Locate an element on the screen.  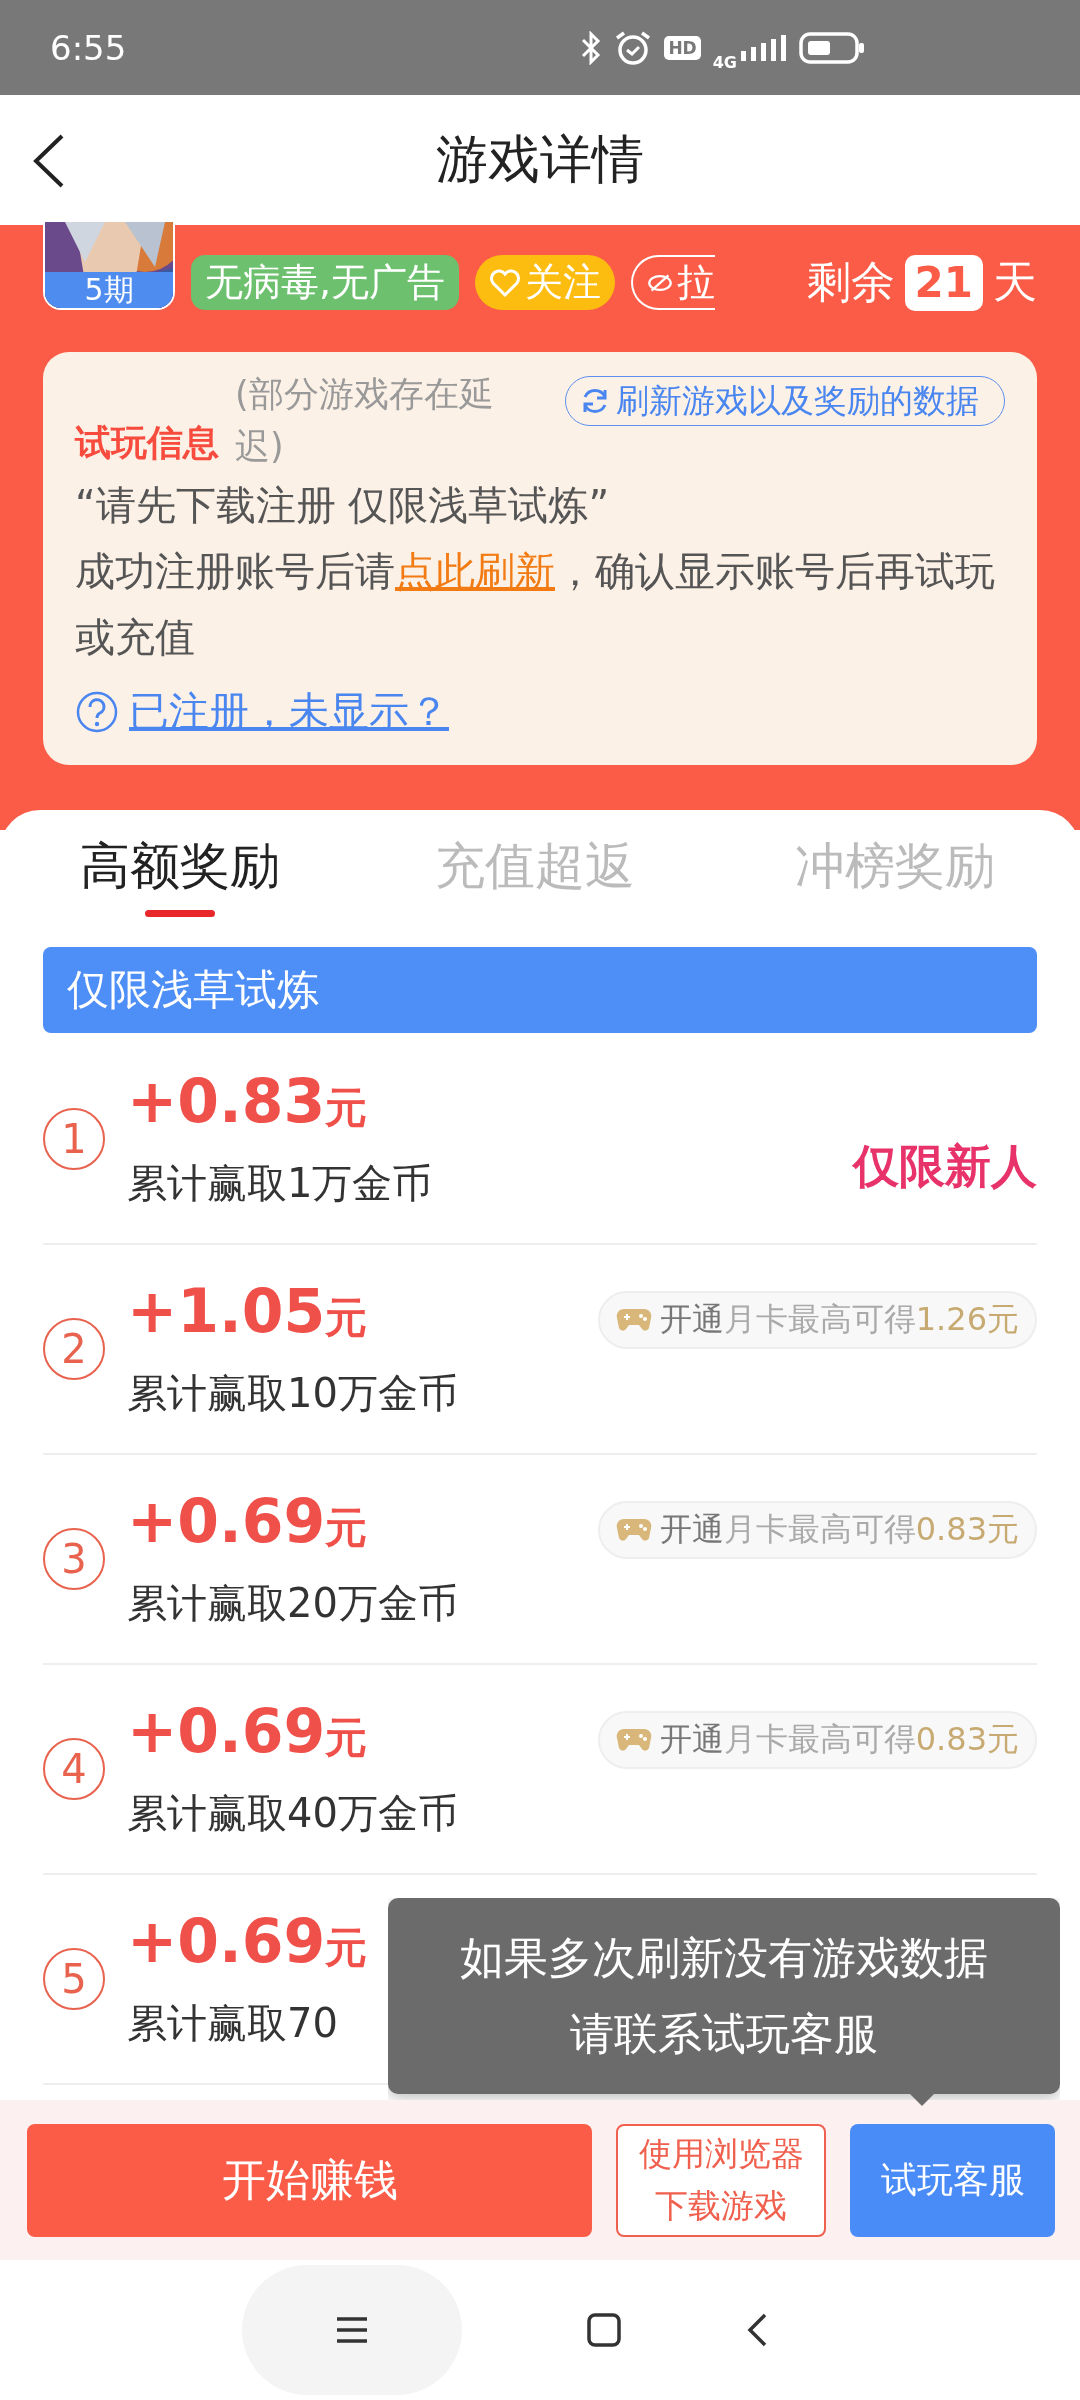
delay-note: (部分游戏存在延迟) is located at coordinates (365, 420).